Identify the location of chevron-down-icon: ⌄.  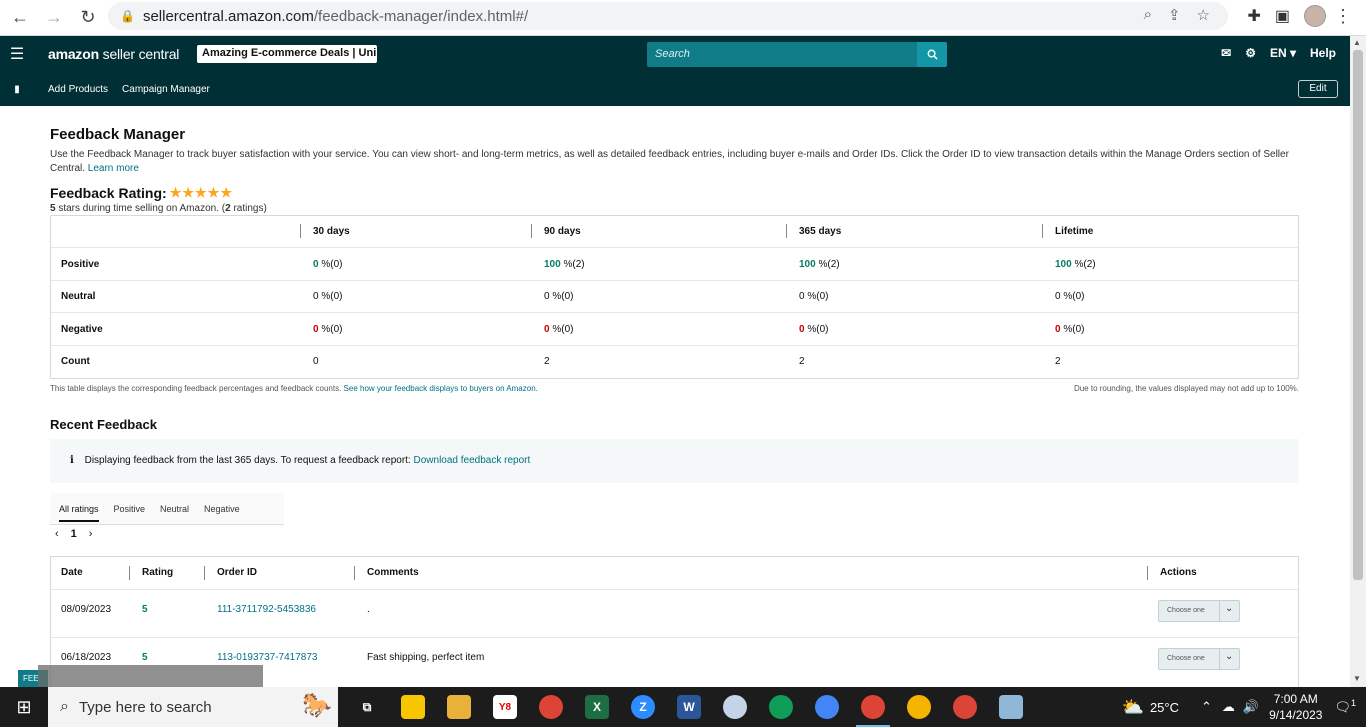
(1229, 608).